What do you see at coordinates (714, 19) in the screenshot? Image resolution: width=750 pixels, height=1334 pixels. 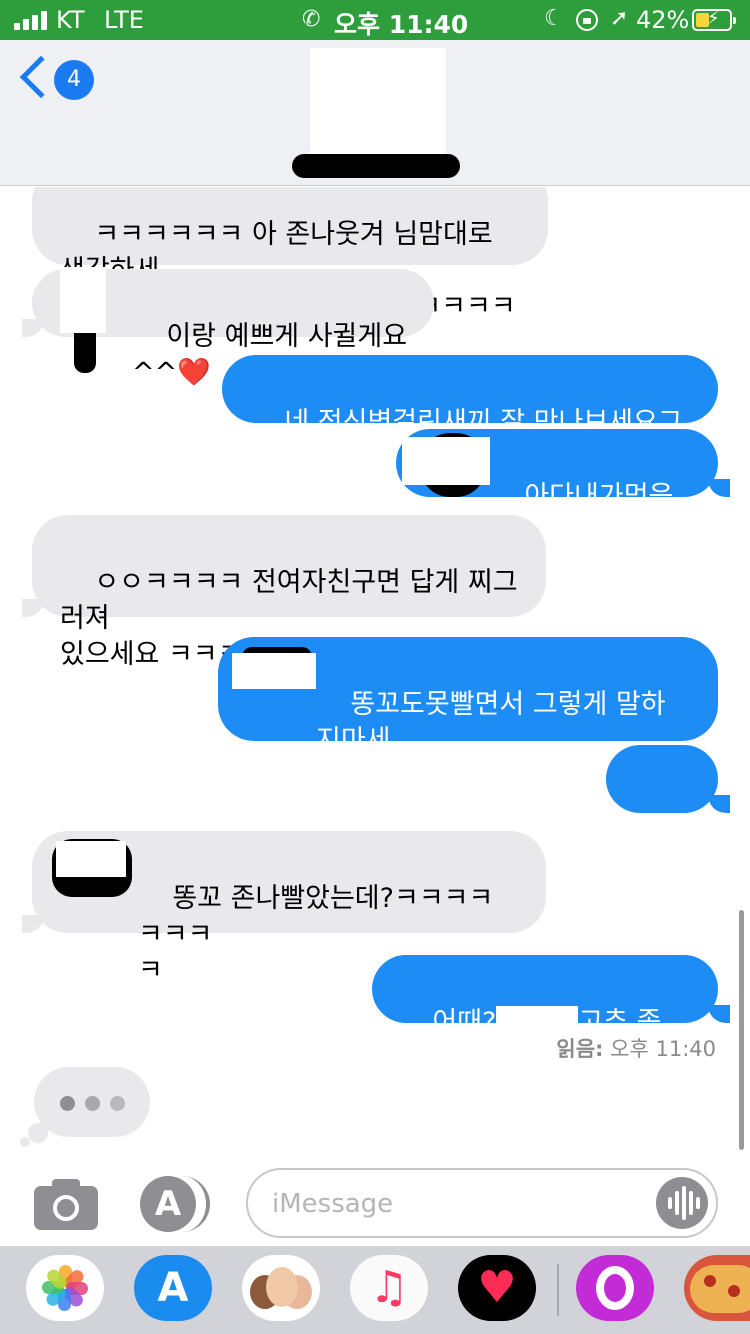 I see `battery-charging-icon: ⚡` at bounding box center [714, 19].